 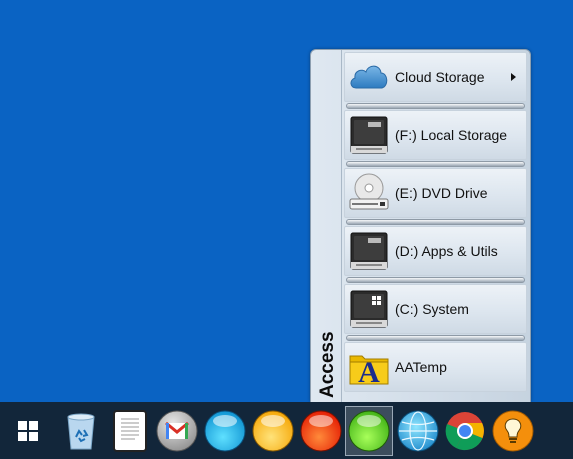 I want to click on green-orb-button, so click(x=369, y=431).